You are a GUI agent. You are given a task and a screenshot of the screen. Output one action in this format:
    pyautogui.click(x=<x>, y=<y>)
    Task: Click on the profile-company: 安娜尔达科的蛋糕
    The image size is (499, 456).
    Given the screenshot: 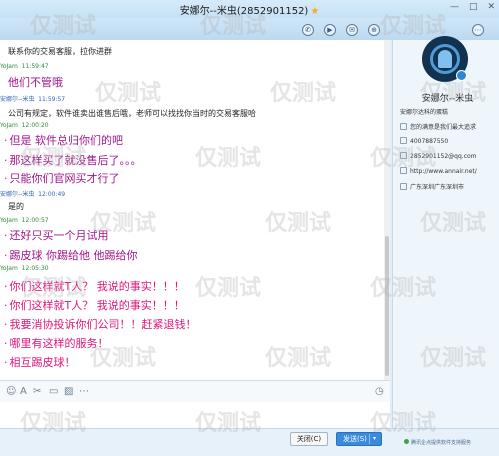 What is the action you would take?
    pyautogui.click(x=424, y=112)
    